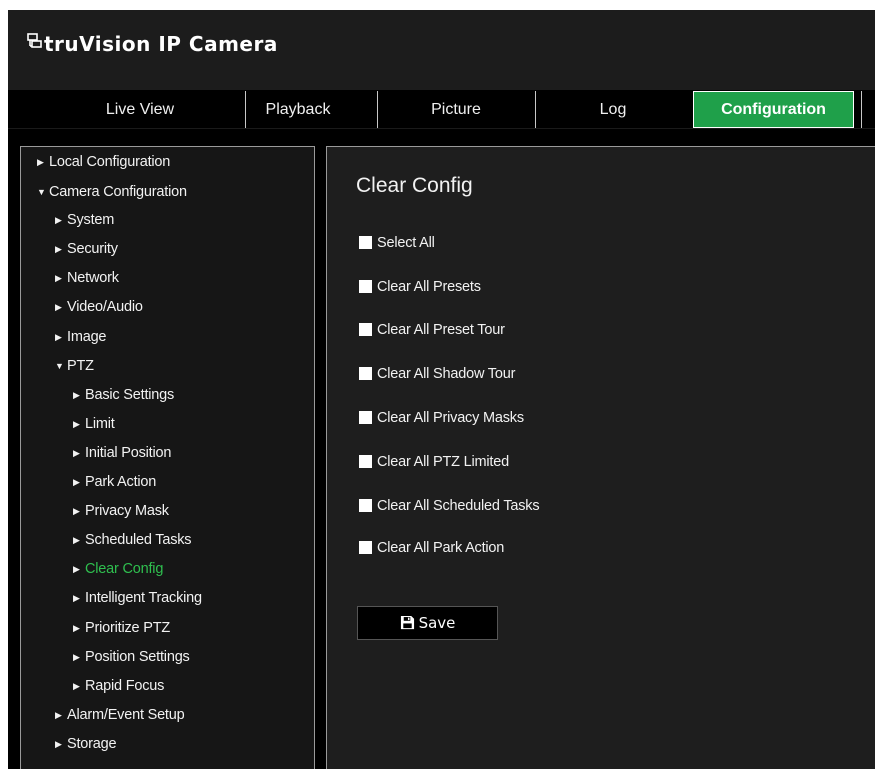 The image size is (875, 769). Describe the element at coordinates (86, 249) in the screenshot. I see `tree-item-security: ▶ Security` at that location.